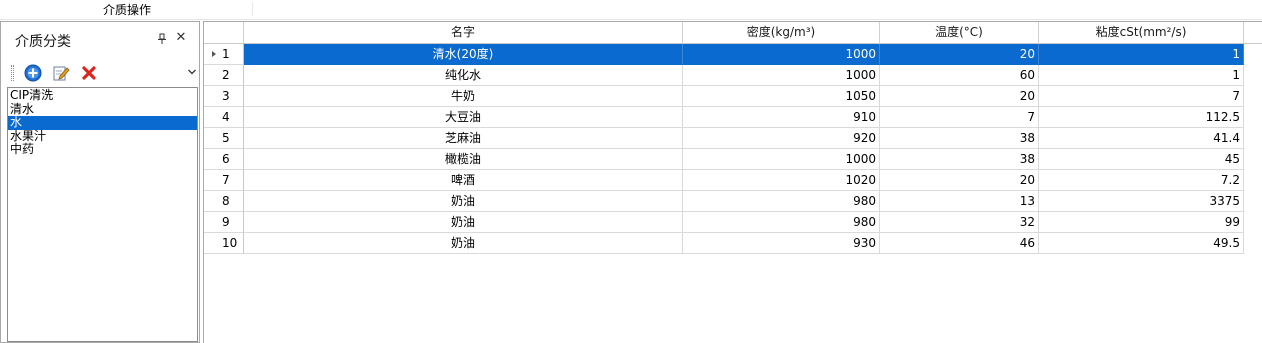 This screenshot has height=343, width=1262. What do you see at coordinates (959, 222) in the screenshot?
I see `temperature-cell: 32` at bounding box center [959, 222].